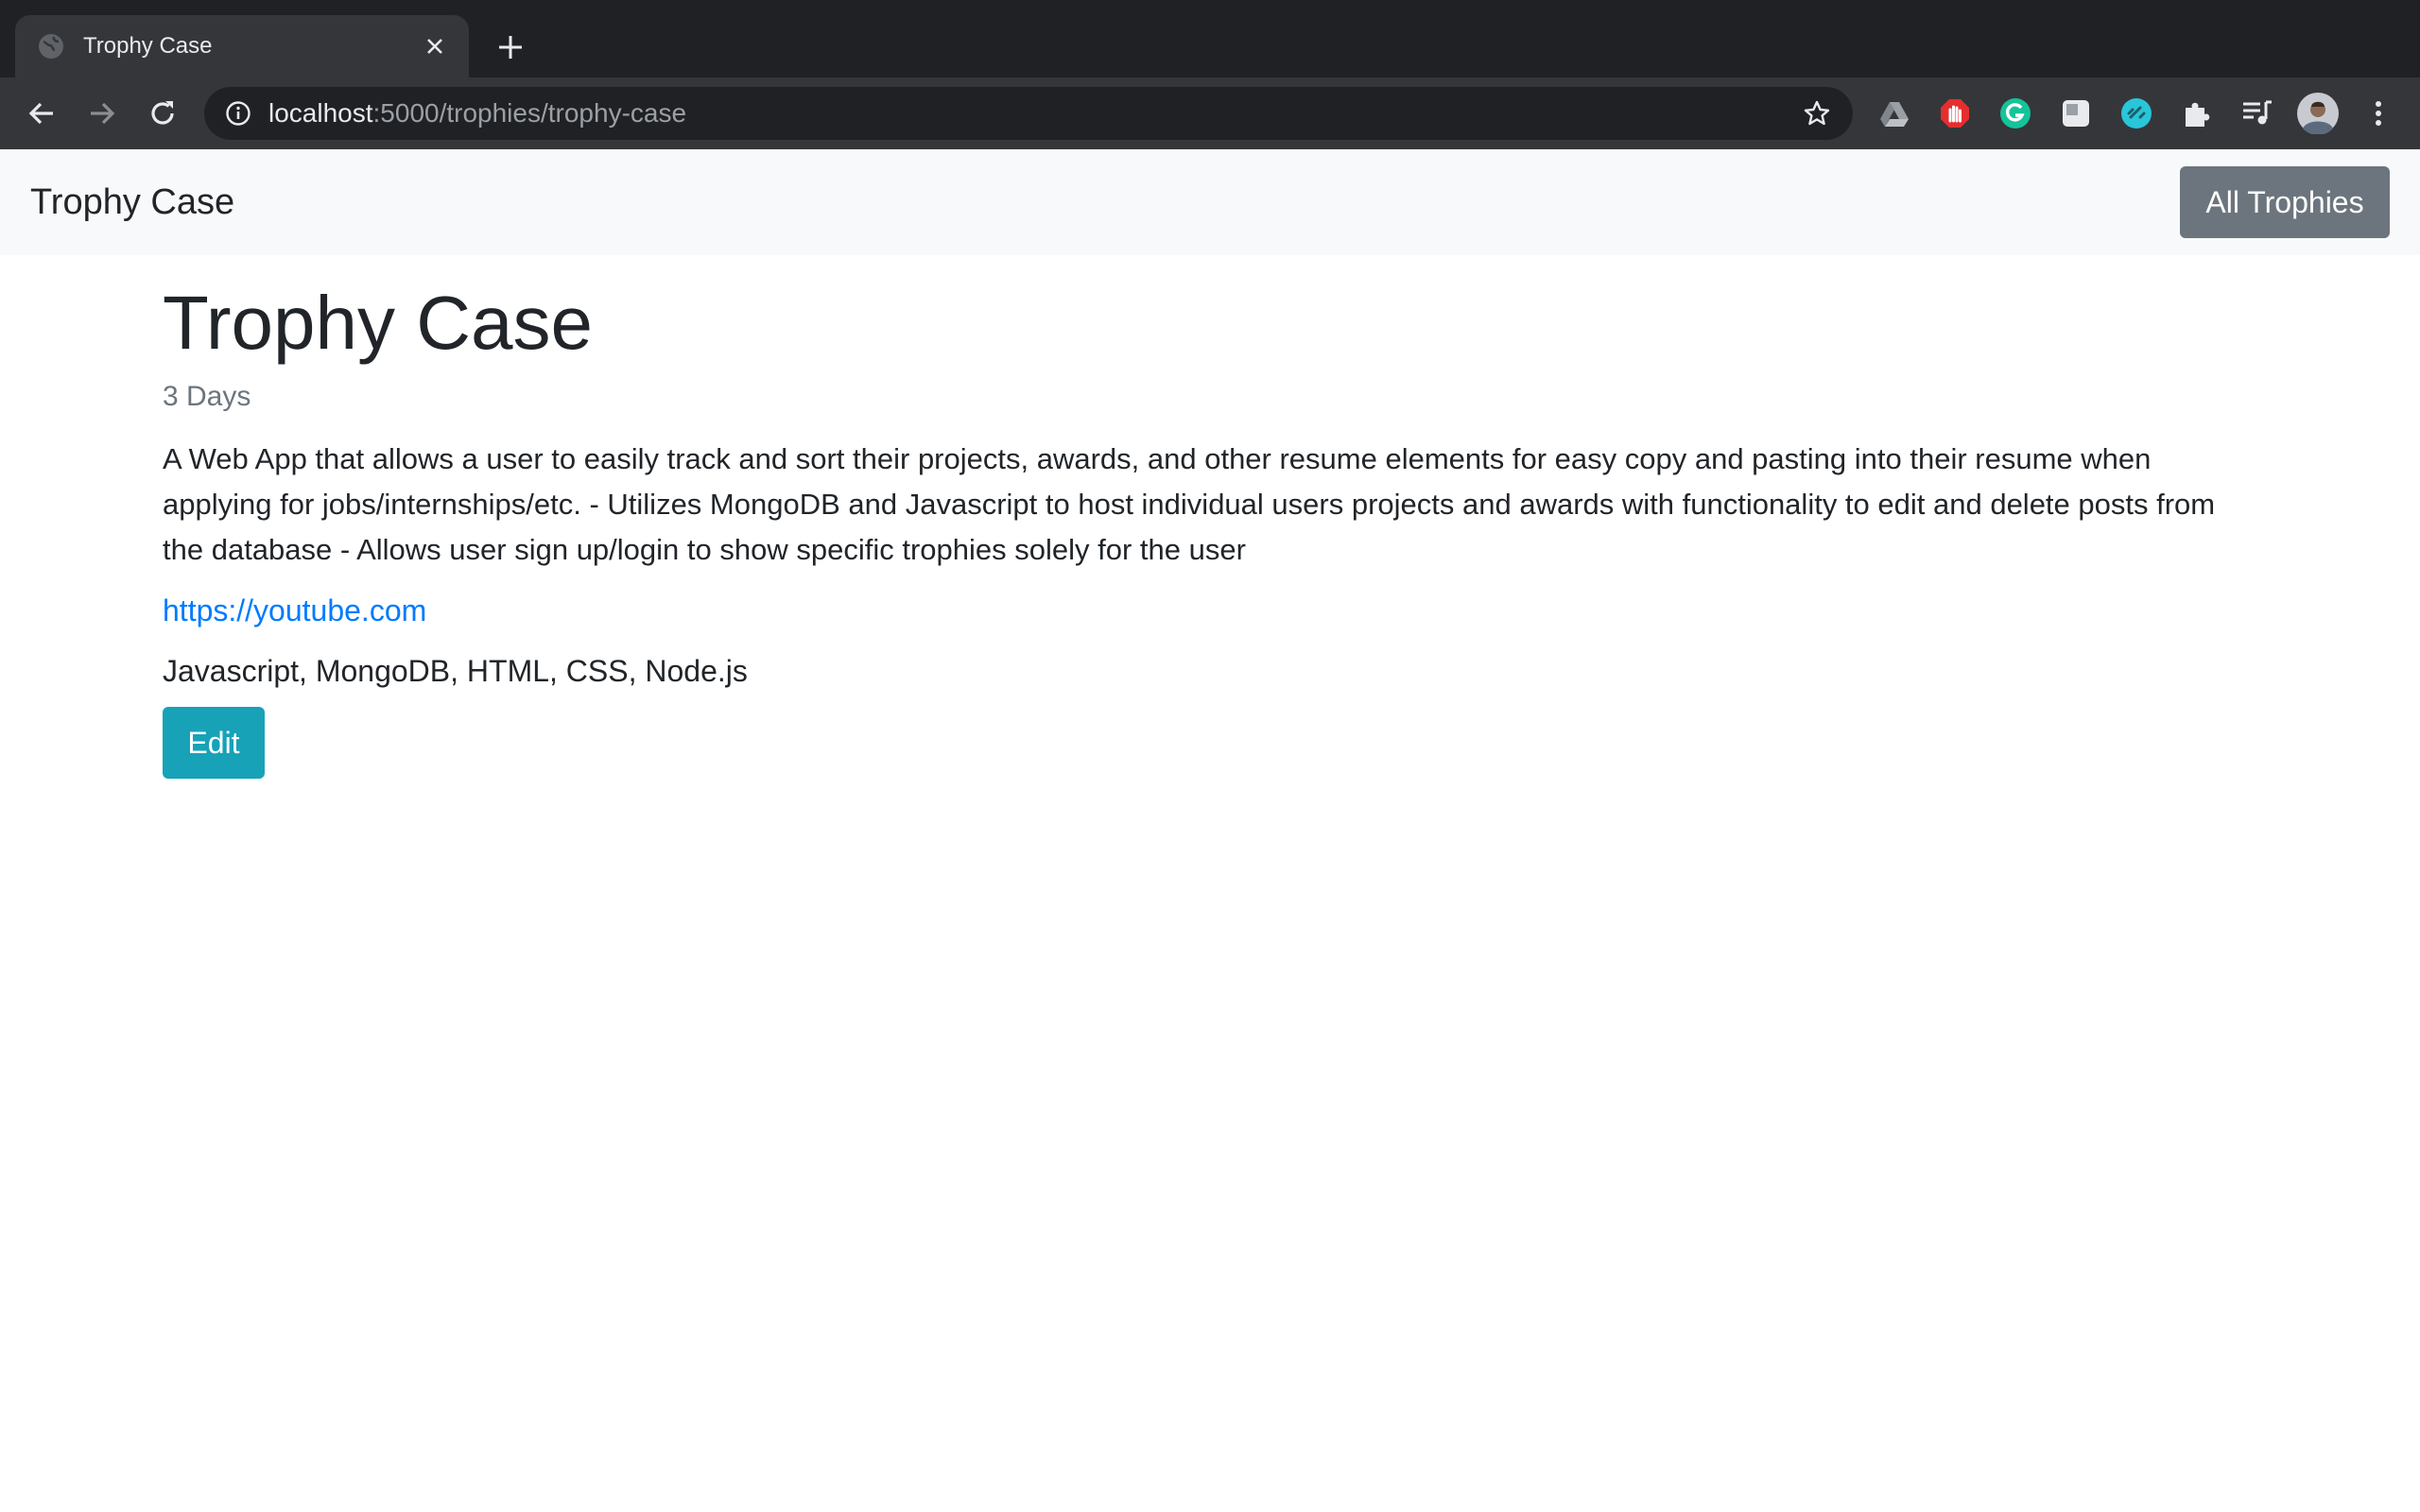 The height and width of the screenshot is (1512, 2420). What do you see at coordinates (320, 113) in the screenshot?
I see `url-host: localhost` at bounding box center [320, 113].